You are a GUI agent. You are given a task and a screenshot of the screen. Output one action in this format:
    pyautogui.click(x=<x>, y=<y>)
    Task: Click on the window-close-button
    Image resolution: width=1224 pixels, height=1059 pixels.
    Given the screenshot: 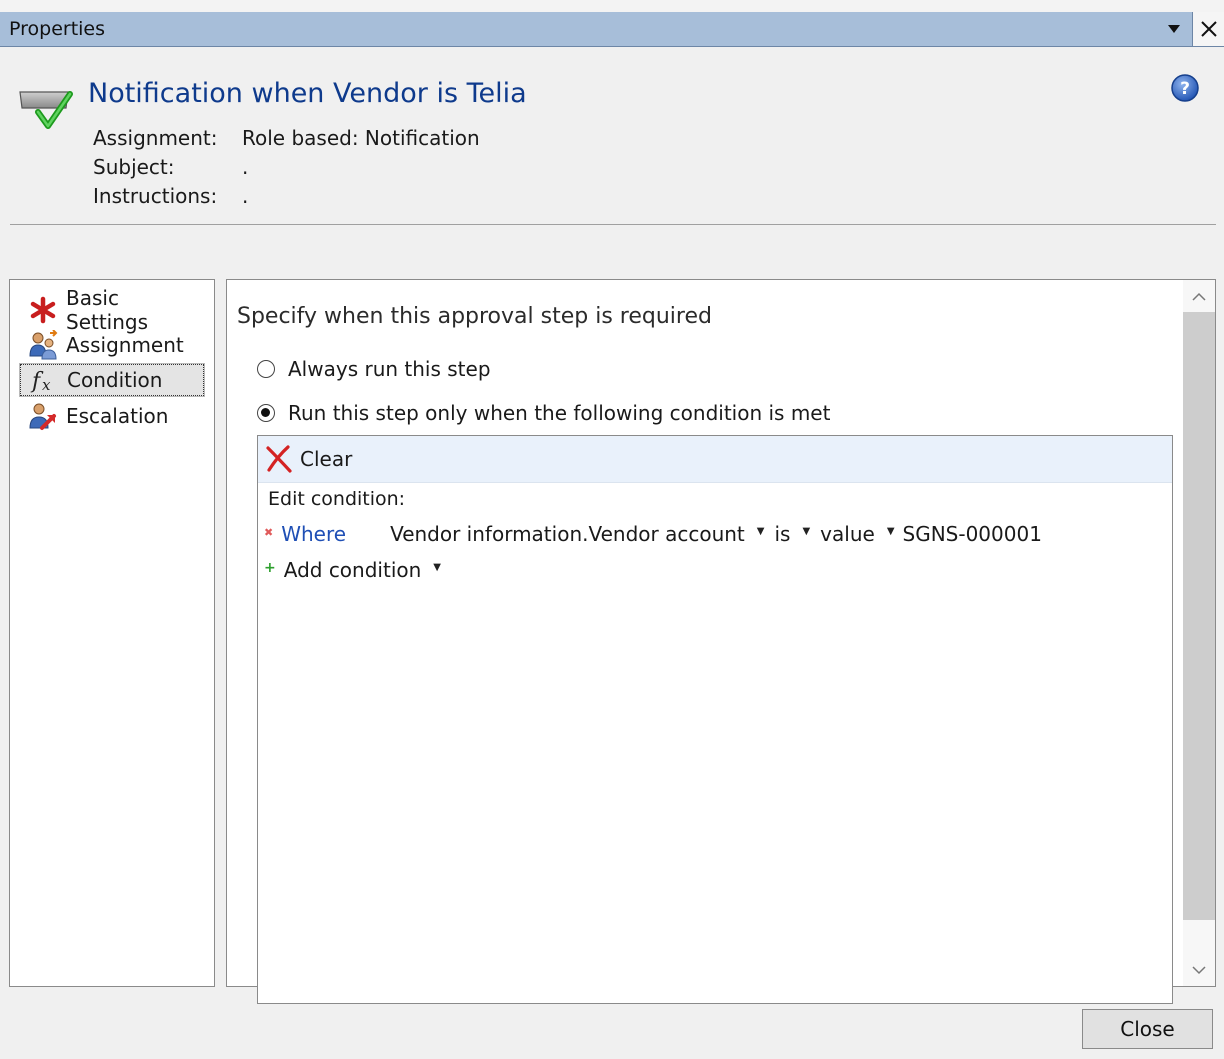 What is the action you would take?
    pyautogui.click(x=1208, y=29)
    